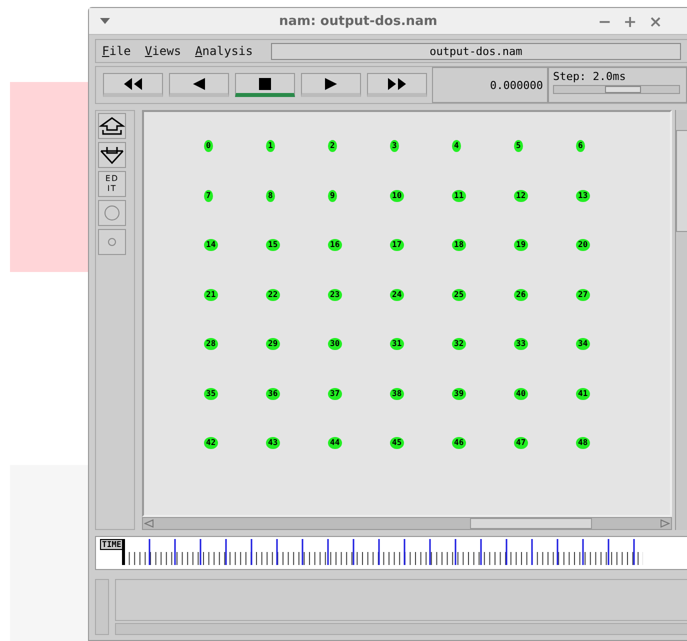  What do you see at coordinates (335, 294) in the screenshot?
I see `network-node: 23` at bounding box center [335, 294].